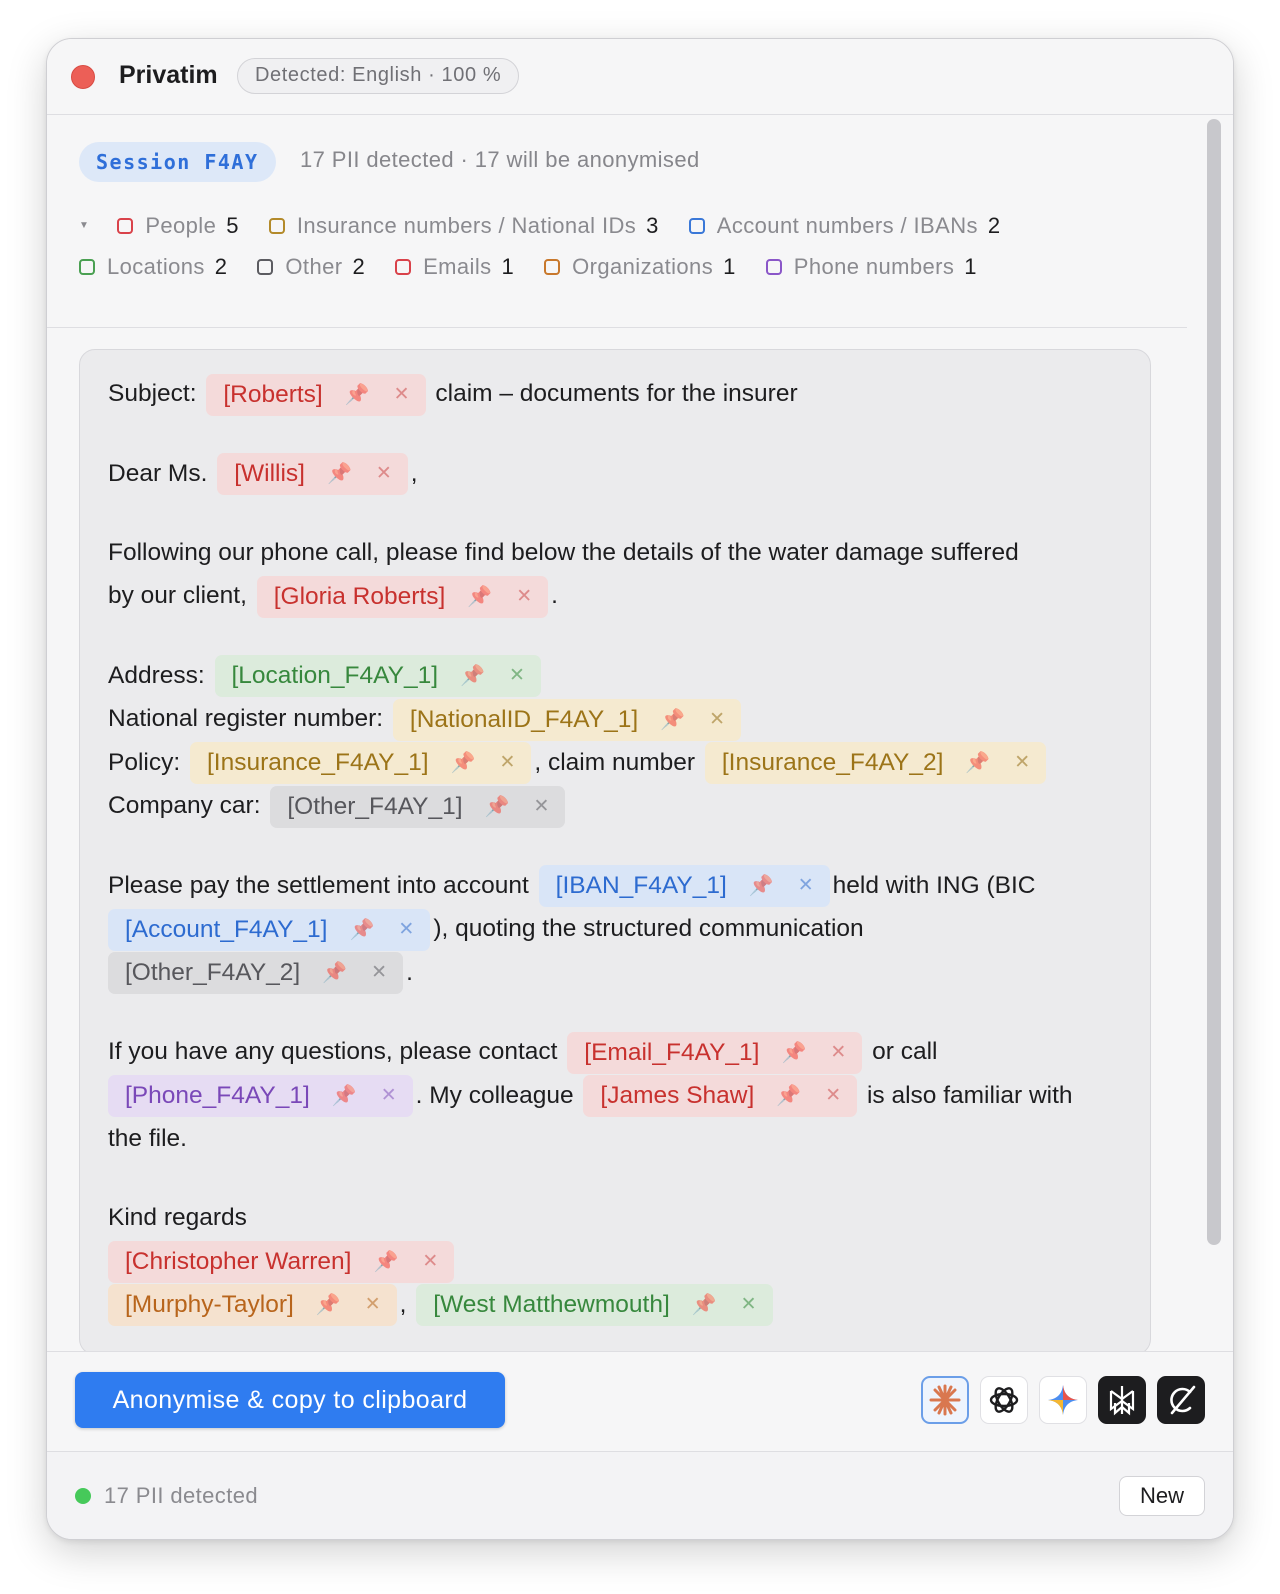 The width and height of the screenshot is (1280, 1594). What do you see at coordinates (402, 596) in the screenshot?
I see `pii-token-people: [Gloria Roberts] 📌 ✕` at bounding box center [402, 596].